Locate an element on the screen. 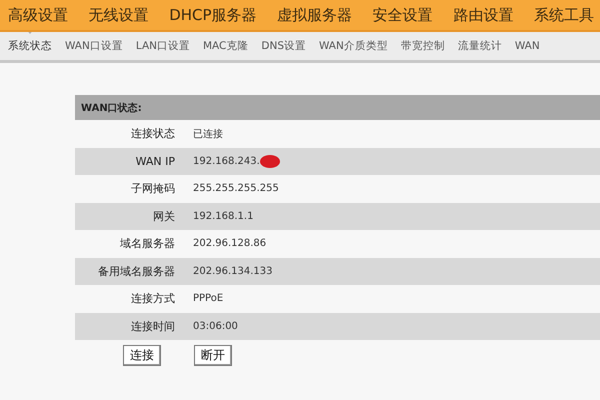 The width and height of the screenshot is (600, 400). tab: LAN口设置 is located at coordinates (163, 46).